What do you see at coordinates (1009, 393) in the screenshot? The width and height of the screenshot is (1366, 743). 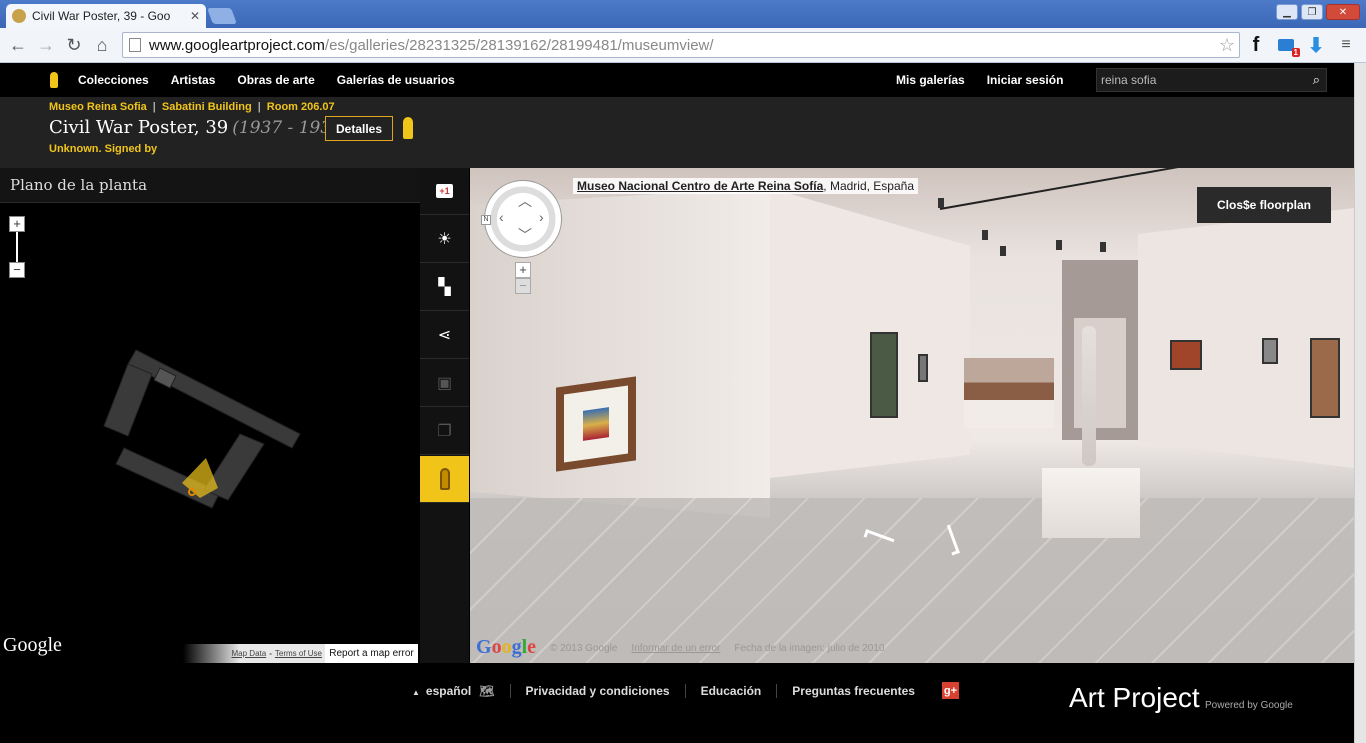 I see `display-case` at bounding box center [1009, 393].